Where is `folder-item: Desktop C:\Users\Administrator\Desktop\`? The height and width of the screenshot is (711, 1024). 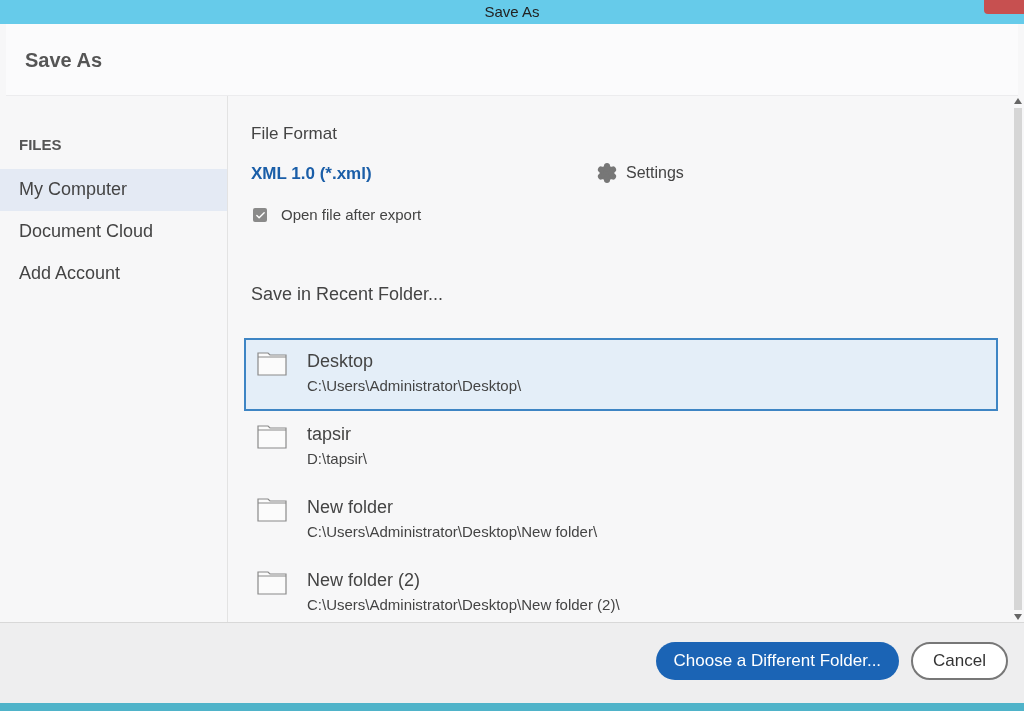
folder-item: Desktop C:\Users\Administrator\Desktop\ is located at coordinates (621, 374).